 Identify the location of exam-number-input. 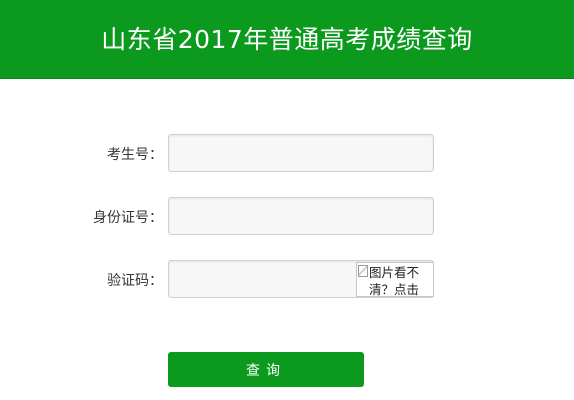
(301, 153).